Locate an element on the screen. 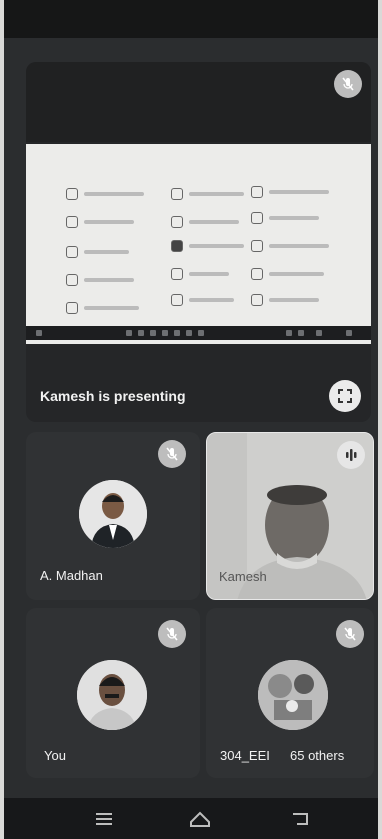 Image resolution: width=382 pixels, height=839 pixels. home-button is located at coordinates (200, 819).